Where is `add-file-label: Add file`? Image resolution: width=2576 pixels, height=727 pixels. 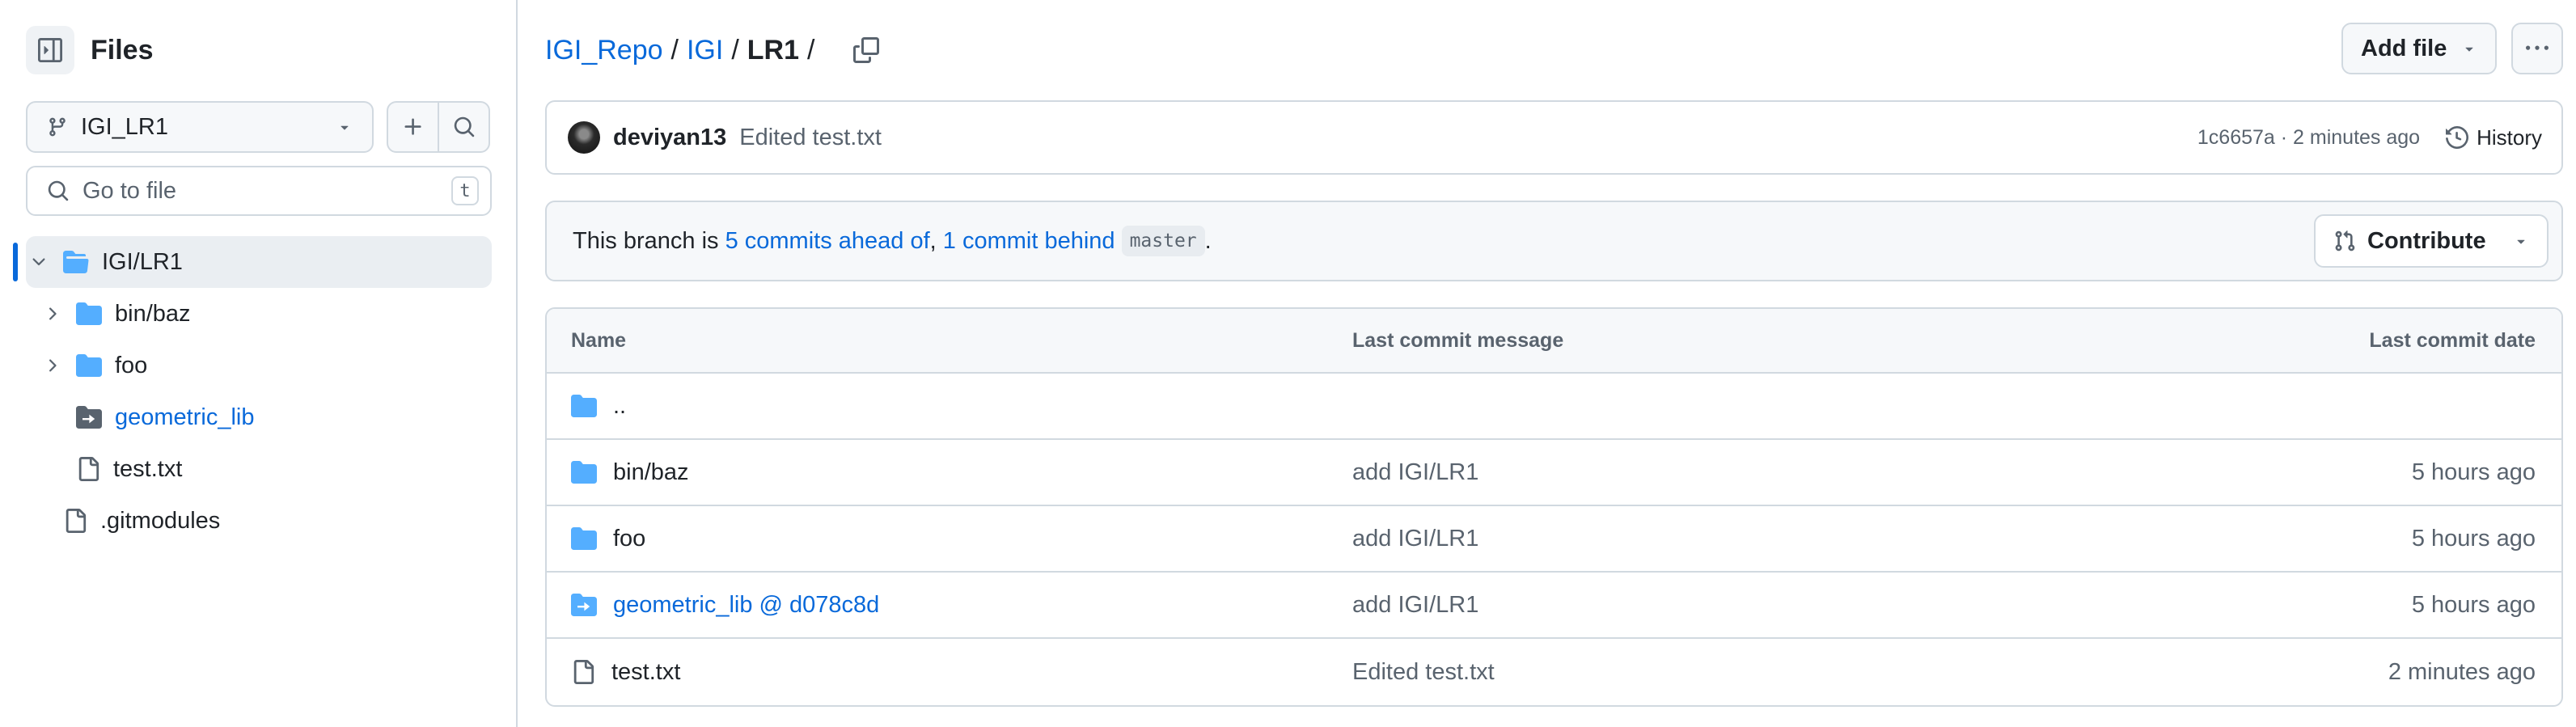
add-file-label: Add file is located at coordinates (2404, 48).